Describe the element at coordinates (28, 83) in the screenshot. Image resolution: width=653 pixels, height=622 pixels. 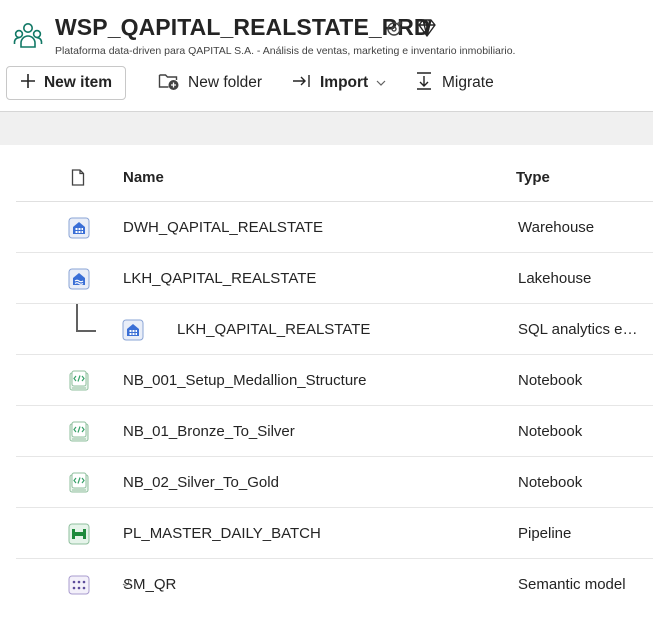
I see `plus-icon` at that location.